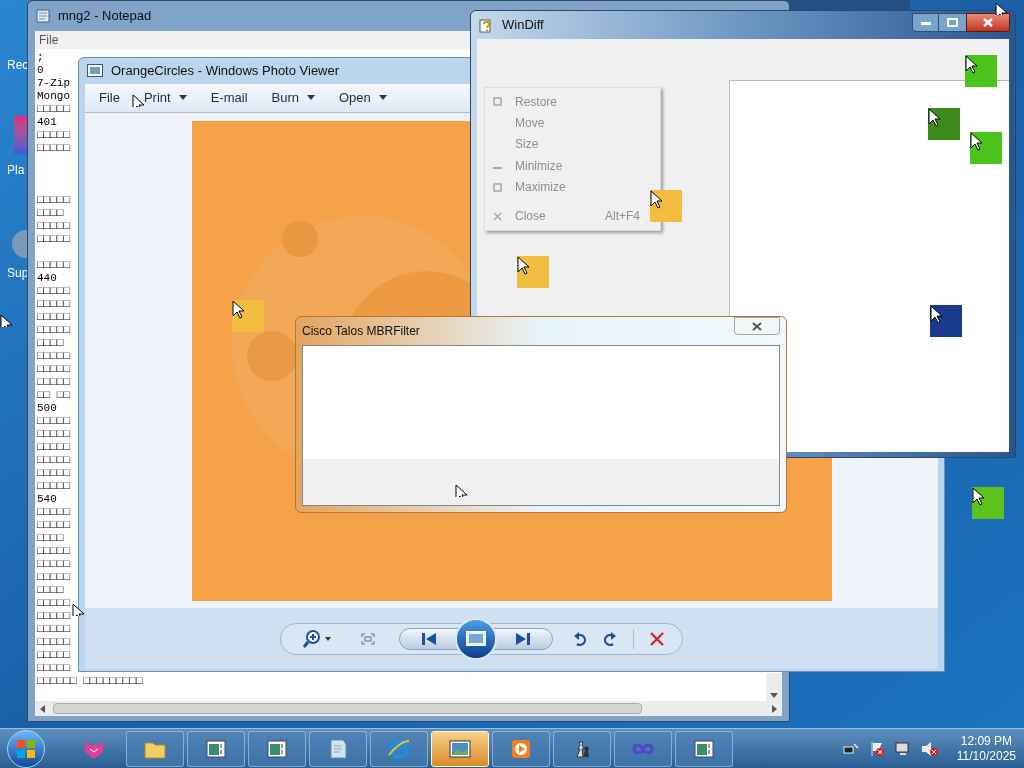 This screenshot has width=1024, height=768. I want to click on minimize-button, so click(925, 22).